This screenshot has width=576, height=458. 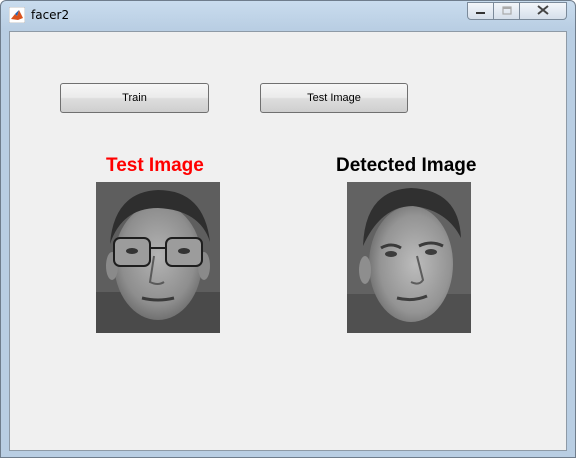 What do you see at coordinates (288, 15) in the screenshot?
I see `title-bar: facer2` at bounding box center [288, 15].